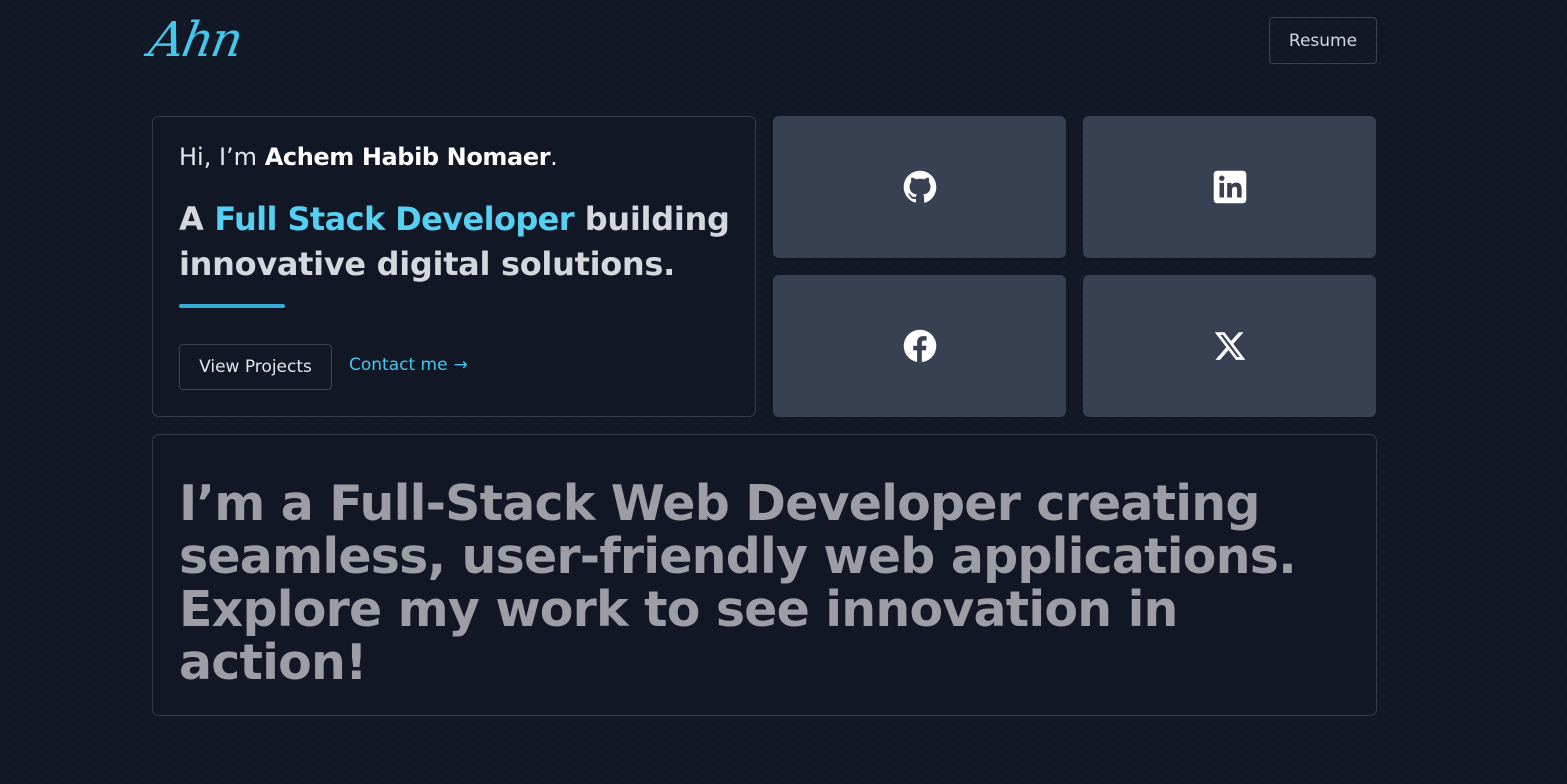  I want to click on x-tile, so click(1229, 346).